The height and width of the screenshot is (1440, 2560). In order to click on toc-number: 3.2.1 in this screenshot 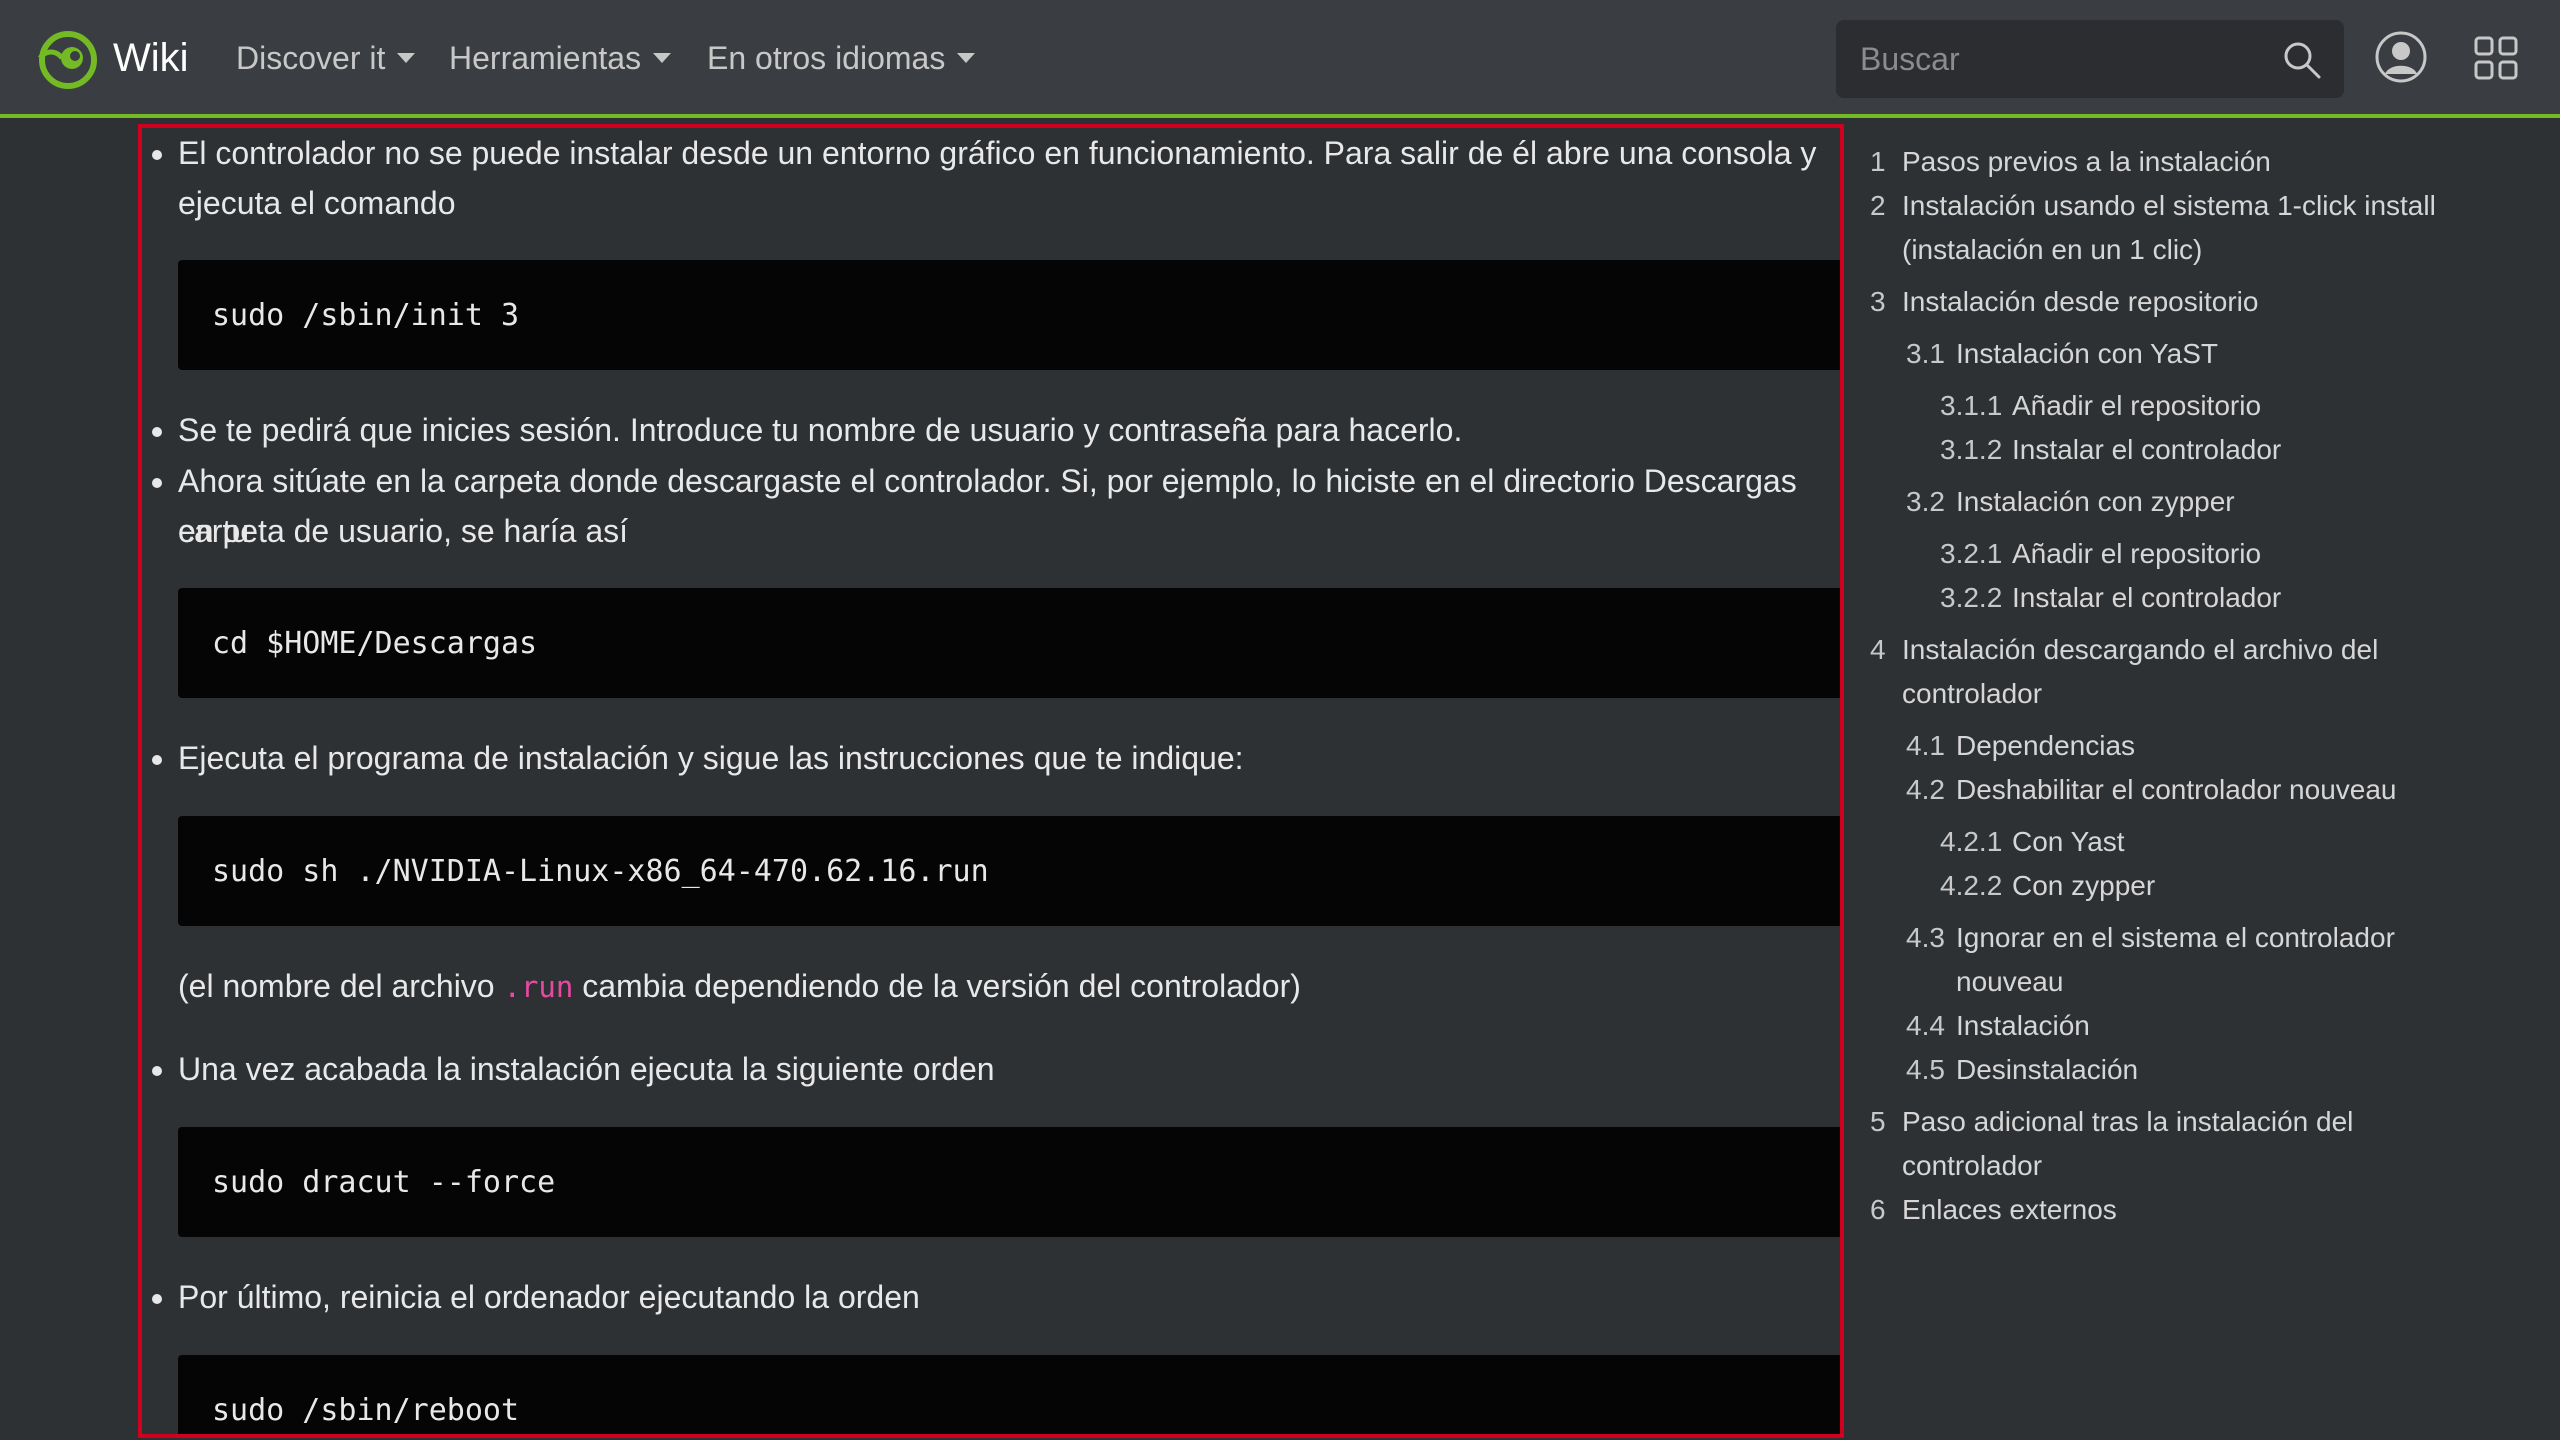, I will do `click(1971, 553)`.